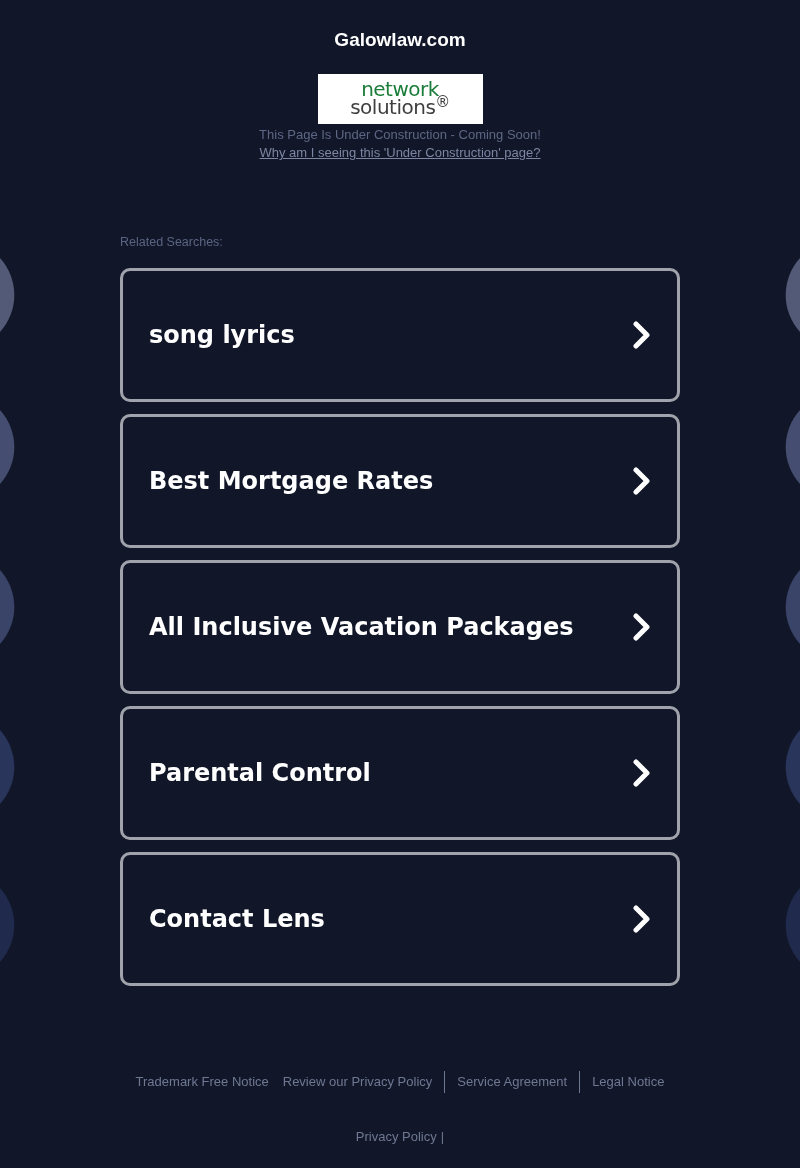 This screenshot has height=1168, width=800. Describe the element at coordinates (202, 1082) in the screenshot. I see `footer-link: Trademark Free Notice` at that location.